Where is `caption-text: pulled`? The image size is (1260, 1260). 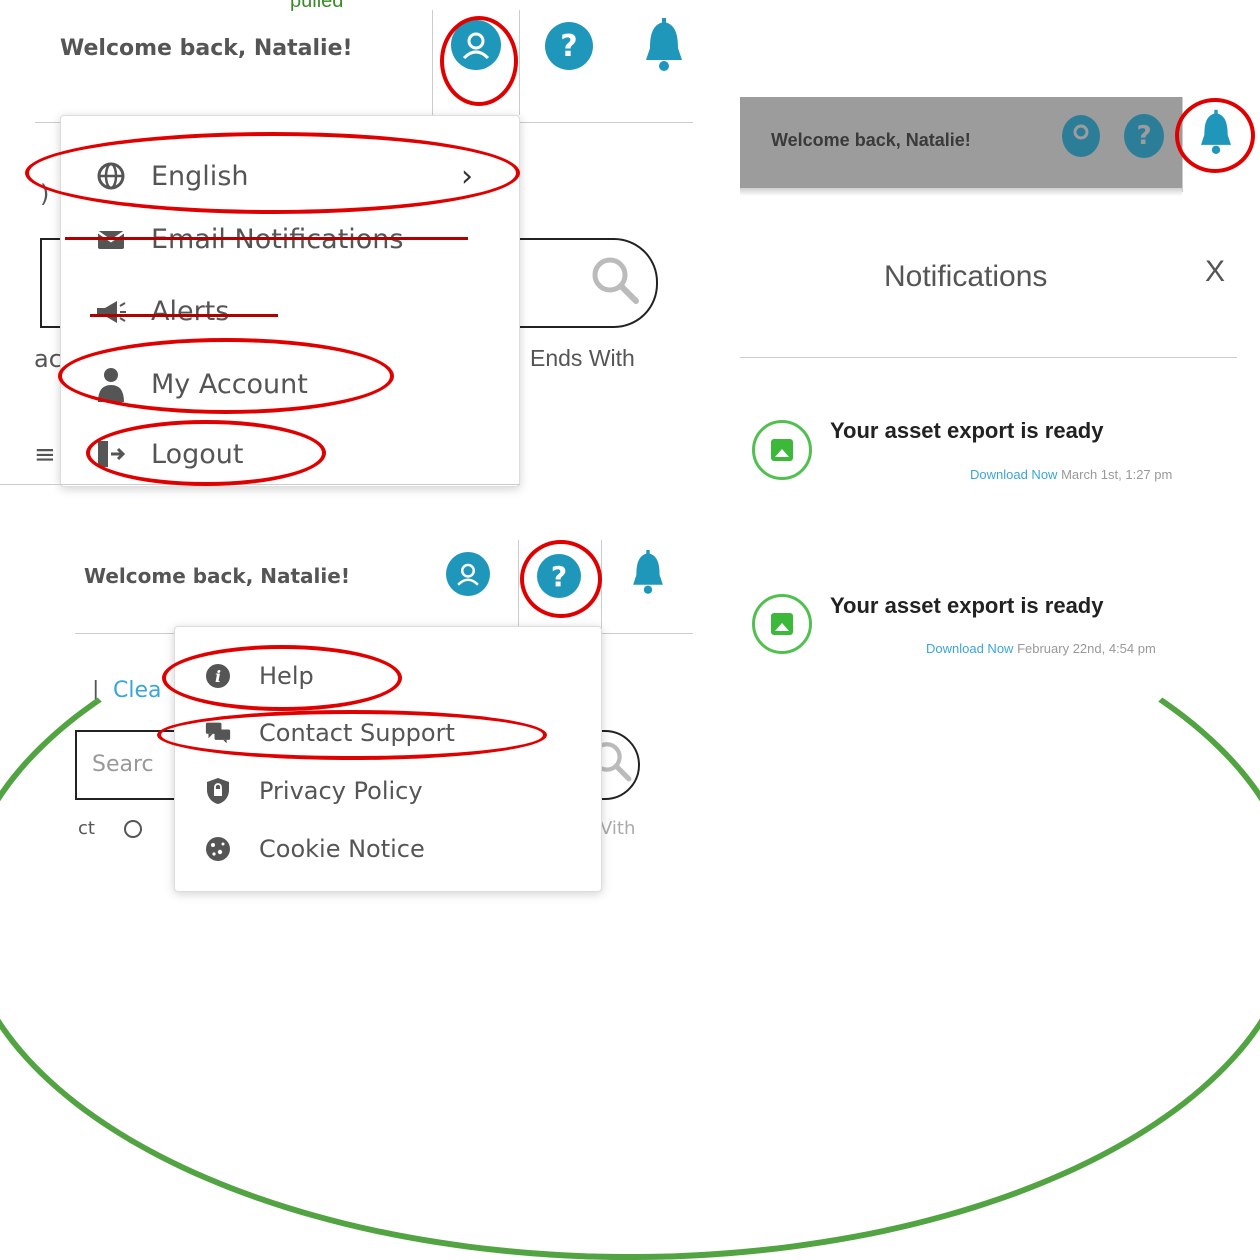
caption-text: pulled is located at coordinates (317, 6).